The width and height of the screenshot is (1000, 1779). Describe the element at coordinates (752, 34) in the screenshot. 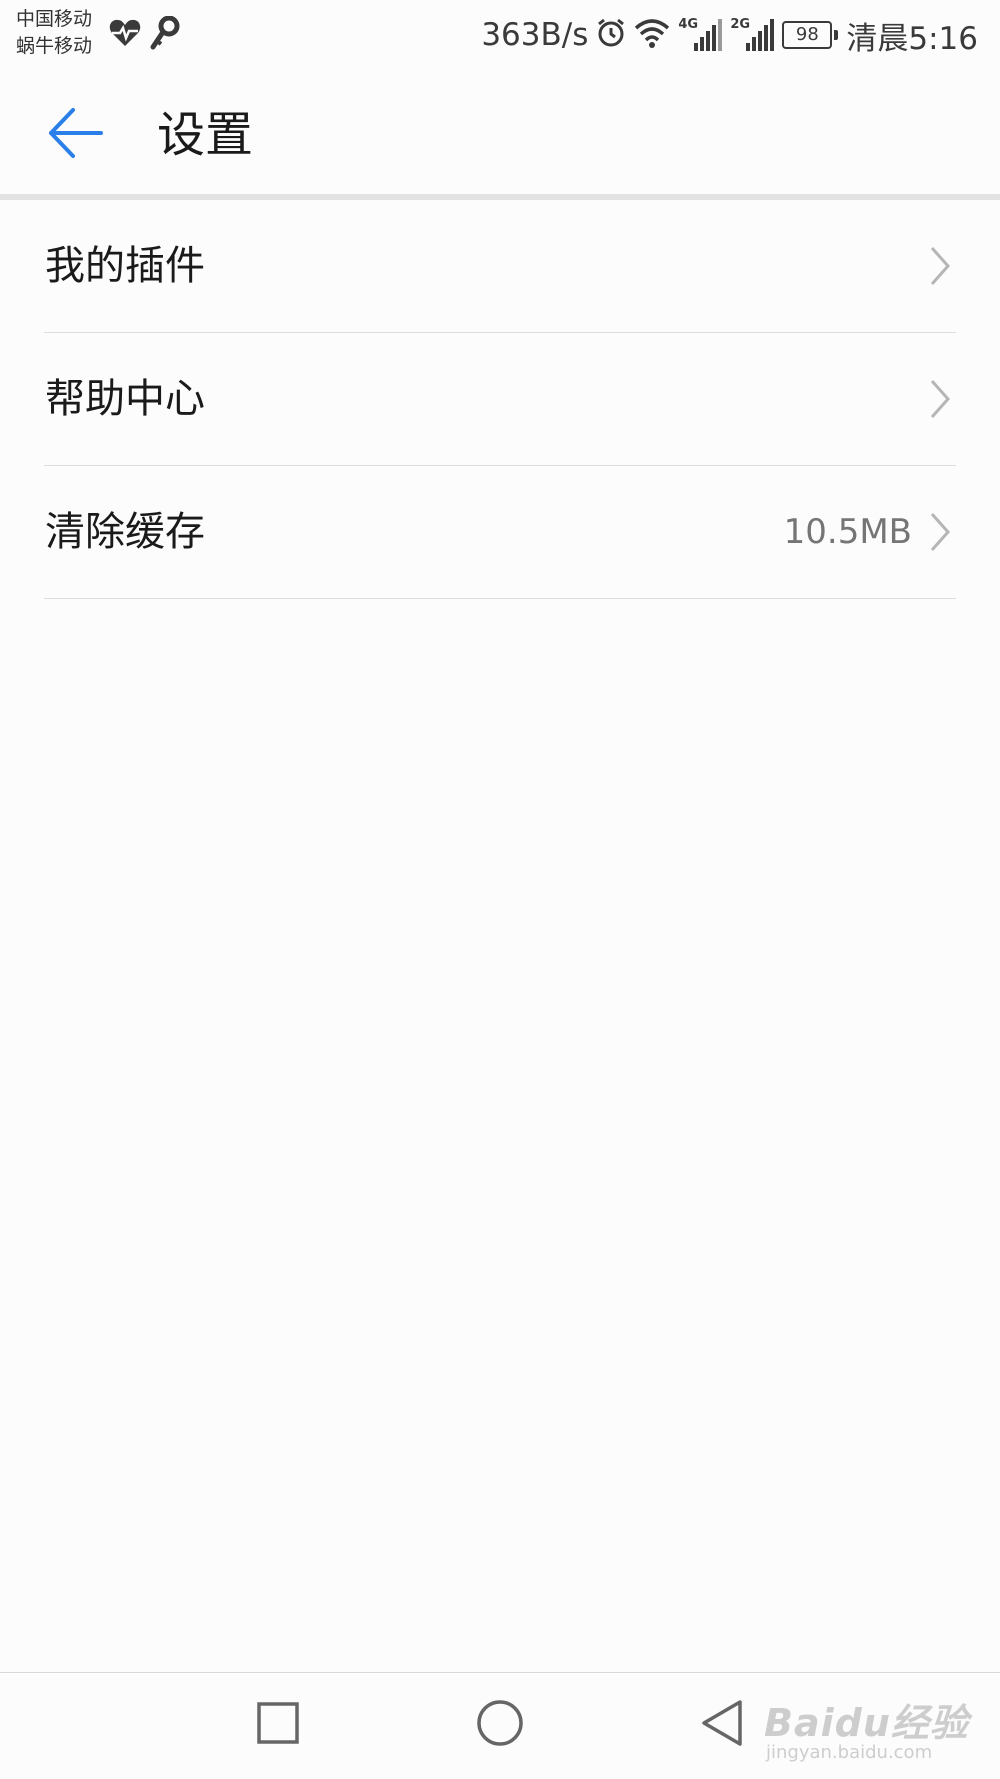

I see `signal-icon: 2G` at that location.